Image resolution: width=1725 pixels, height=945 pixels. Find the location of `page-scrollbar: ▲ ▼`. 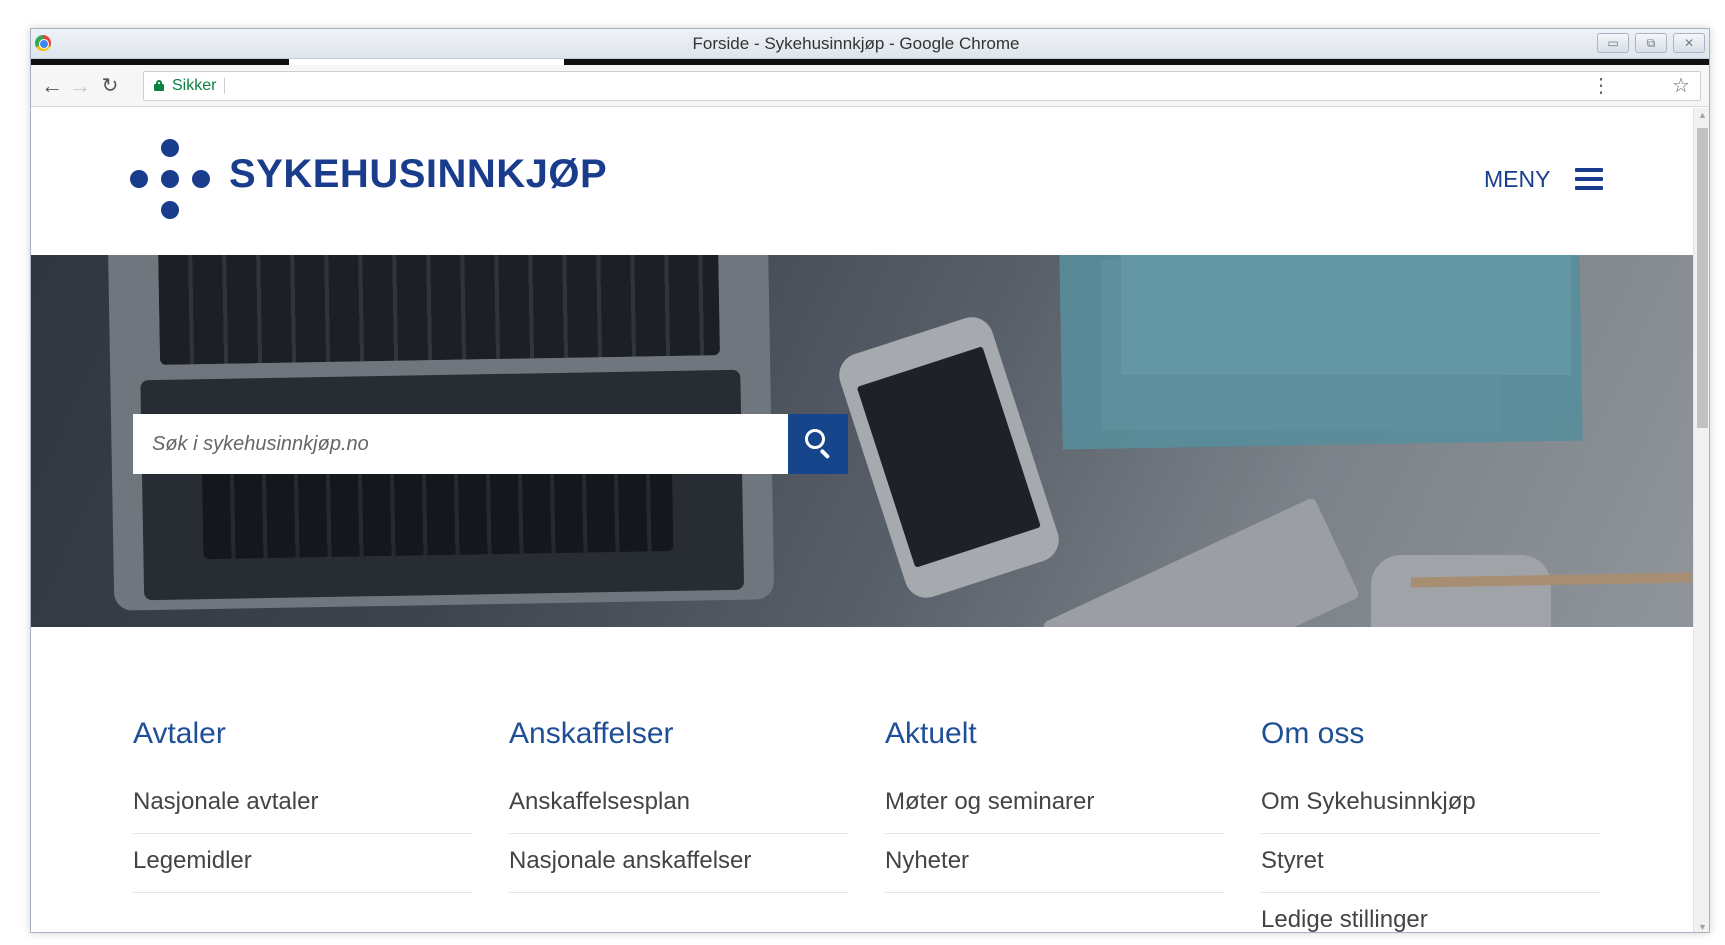

page-scrollbar: ▲ ▼ is located at coordinates (1701, 520).